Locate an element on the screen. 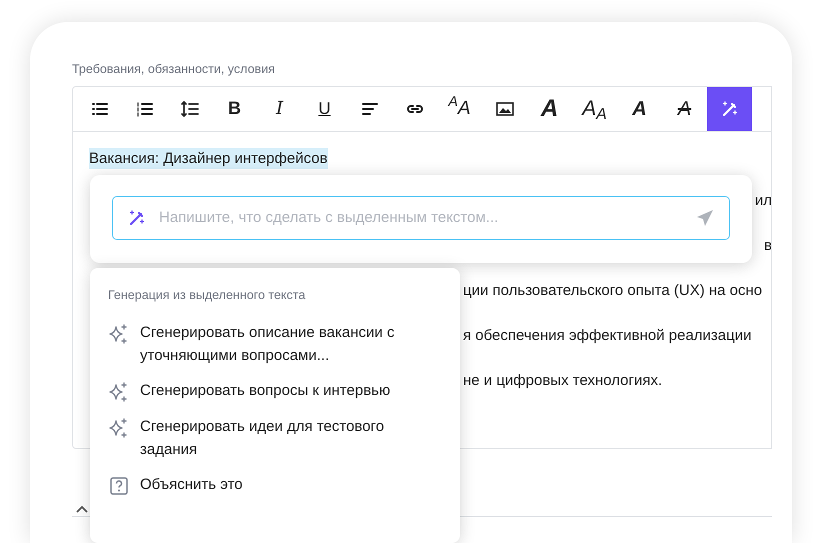 This screenshot has height=543, width=822. underline-button: U is located at coordinates (324, 108).